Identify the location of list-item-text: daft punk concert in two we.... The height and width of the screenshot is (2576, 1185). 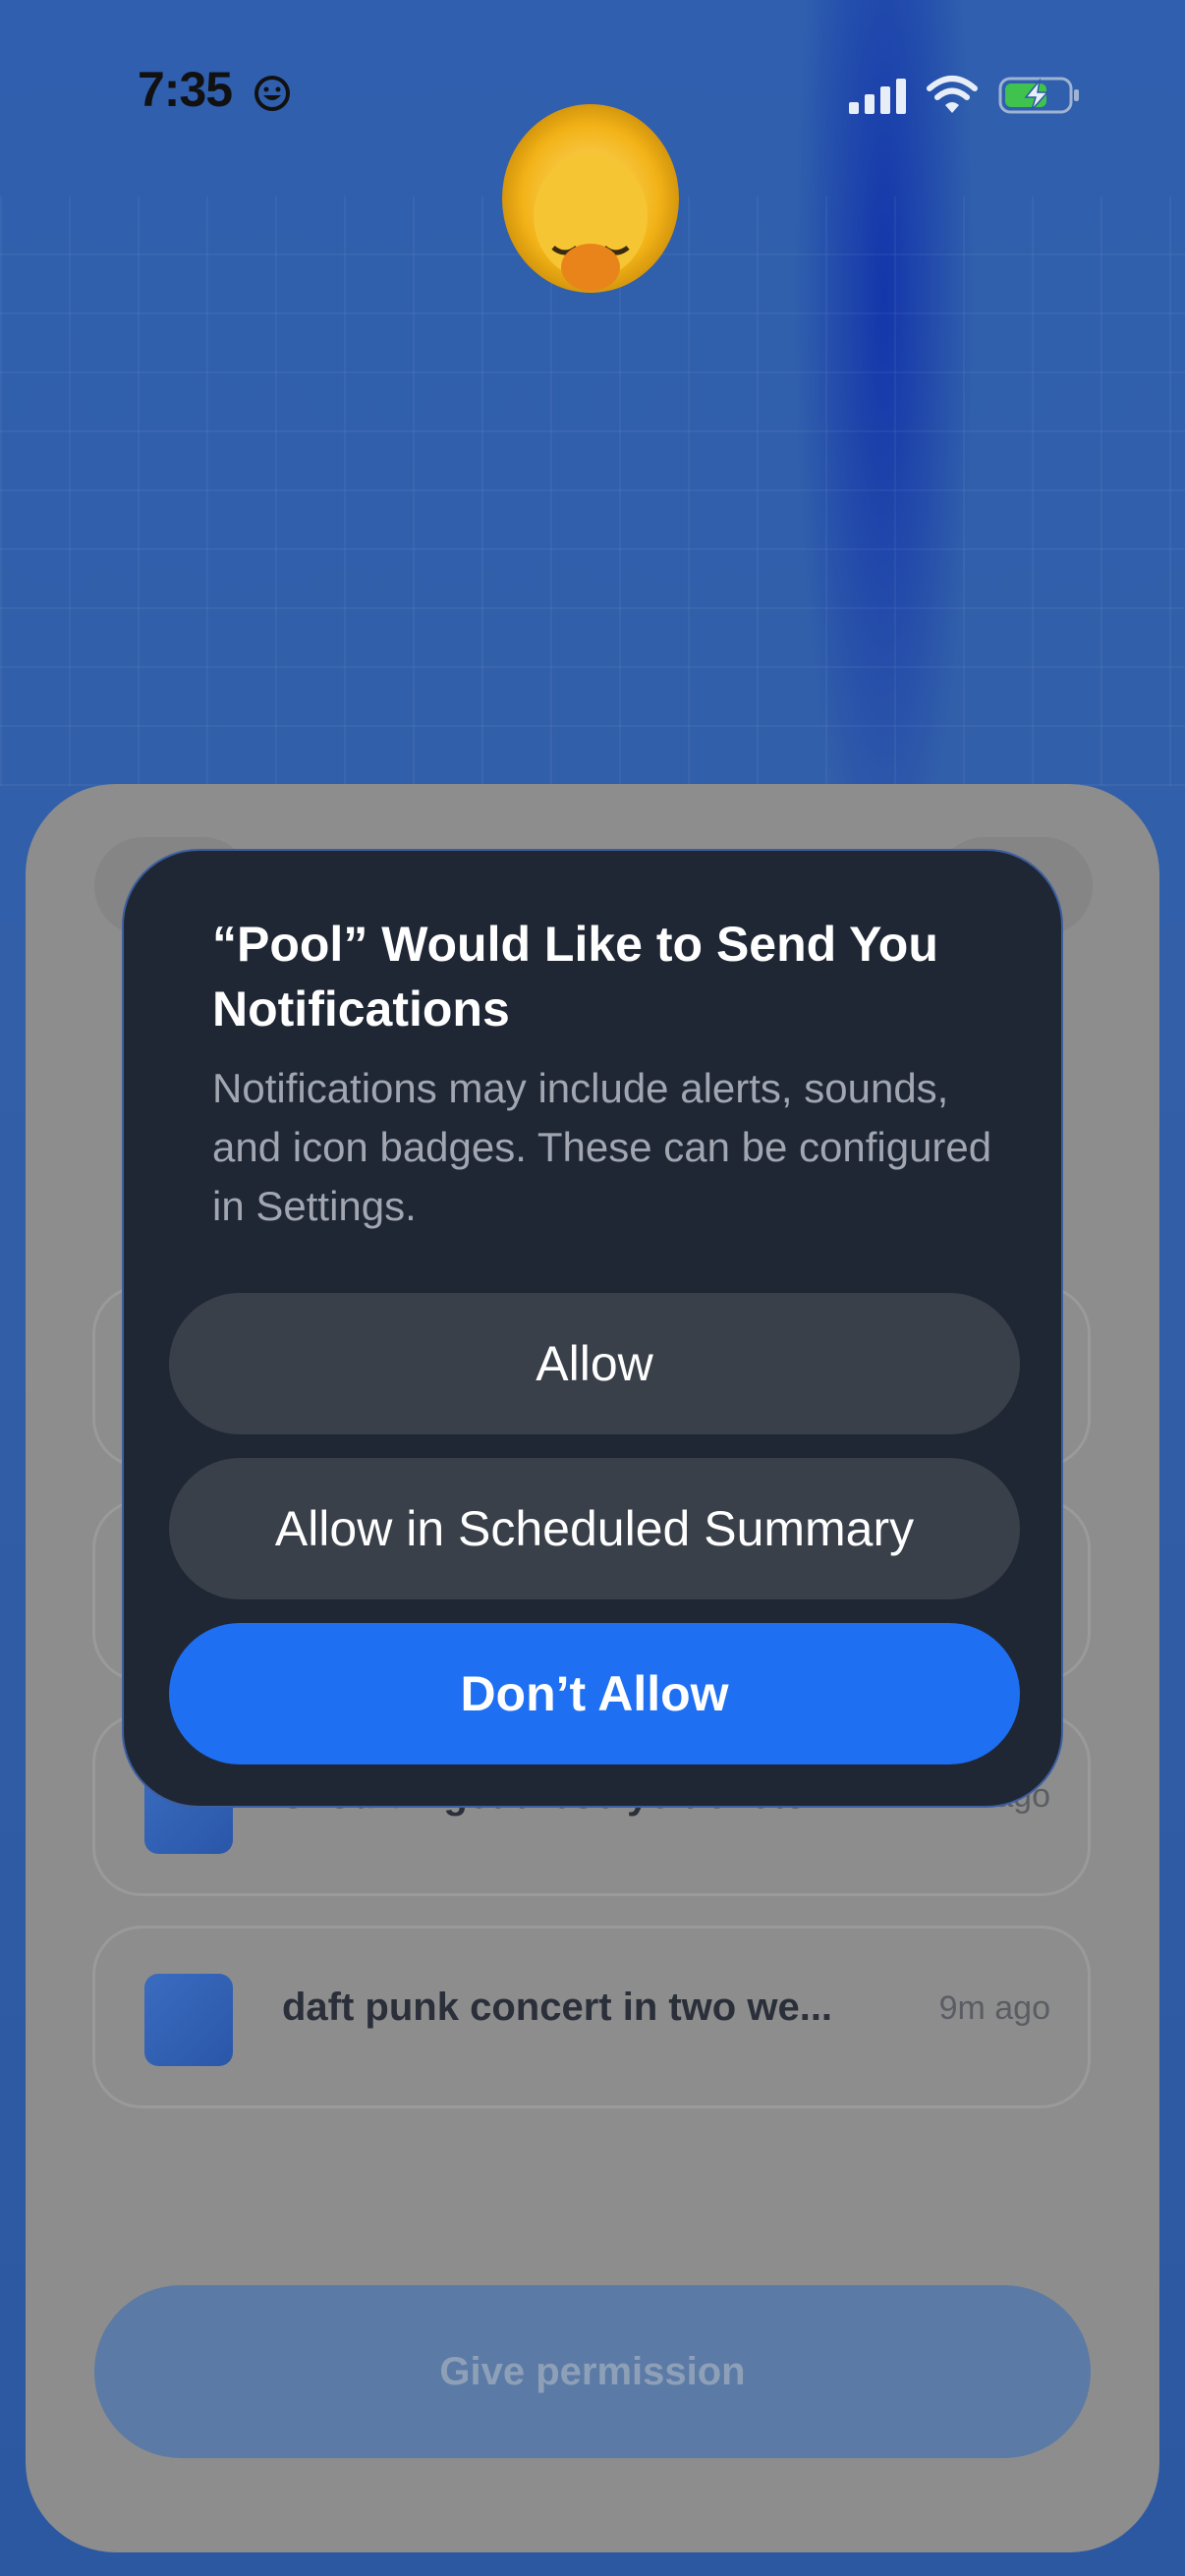
(558, 2007).